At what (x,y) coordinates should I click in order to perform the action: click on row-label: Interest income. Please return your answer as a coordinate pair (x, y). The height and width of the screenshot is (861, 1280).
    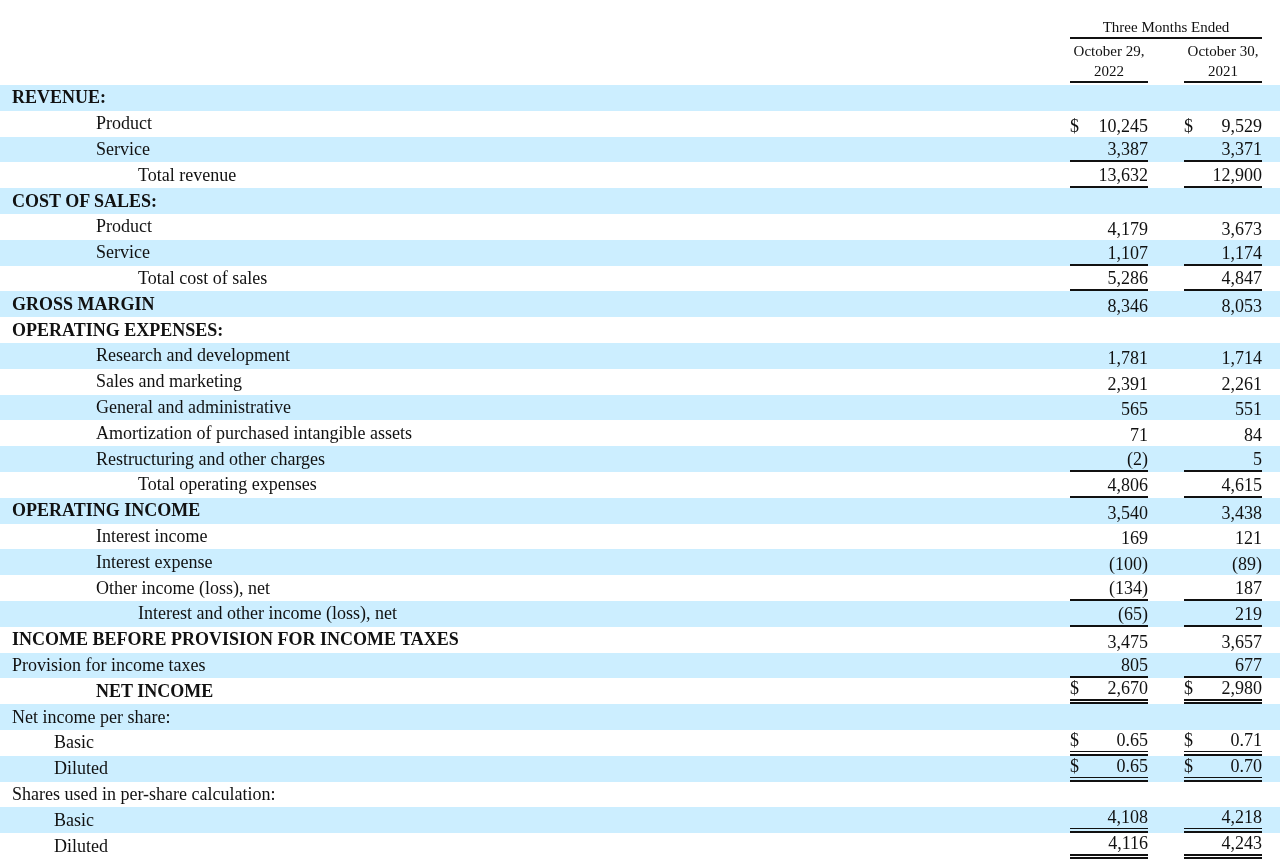
    Looking at the image, I should click on (151, 536).